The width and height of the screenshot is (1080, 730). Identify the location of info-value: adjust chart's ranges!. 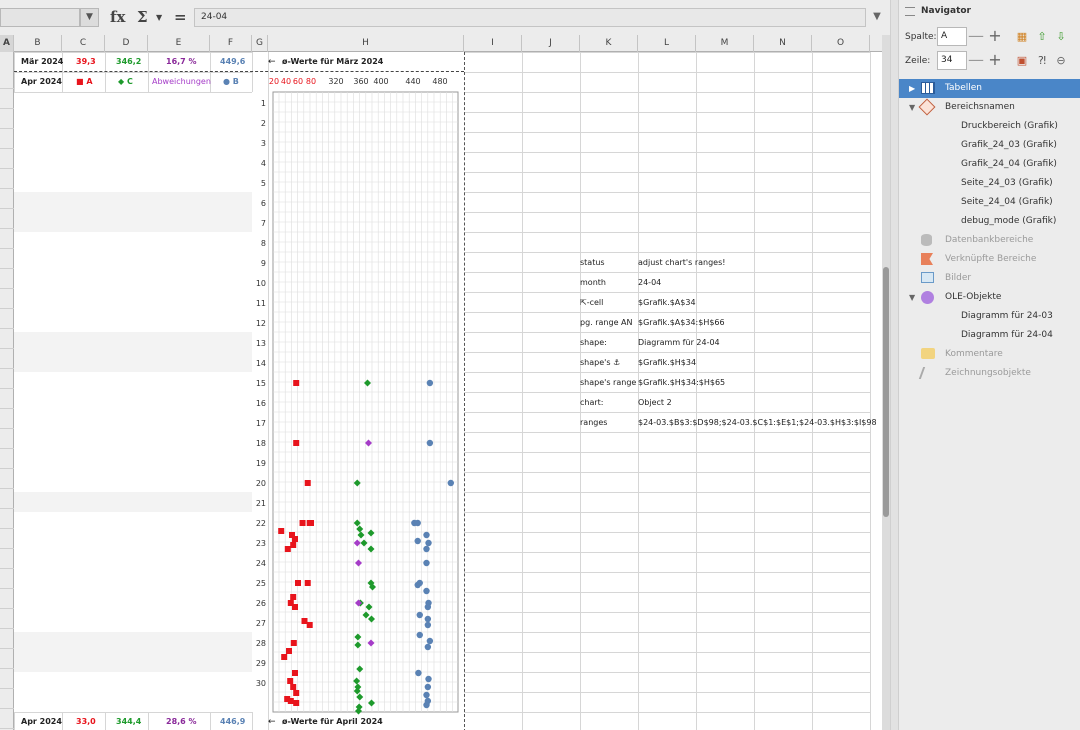
(681, 262).